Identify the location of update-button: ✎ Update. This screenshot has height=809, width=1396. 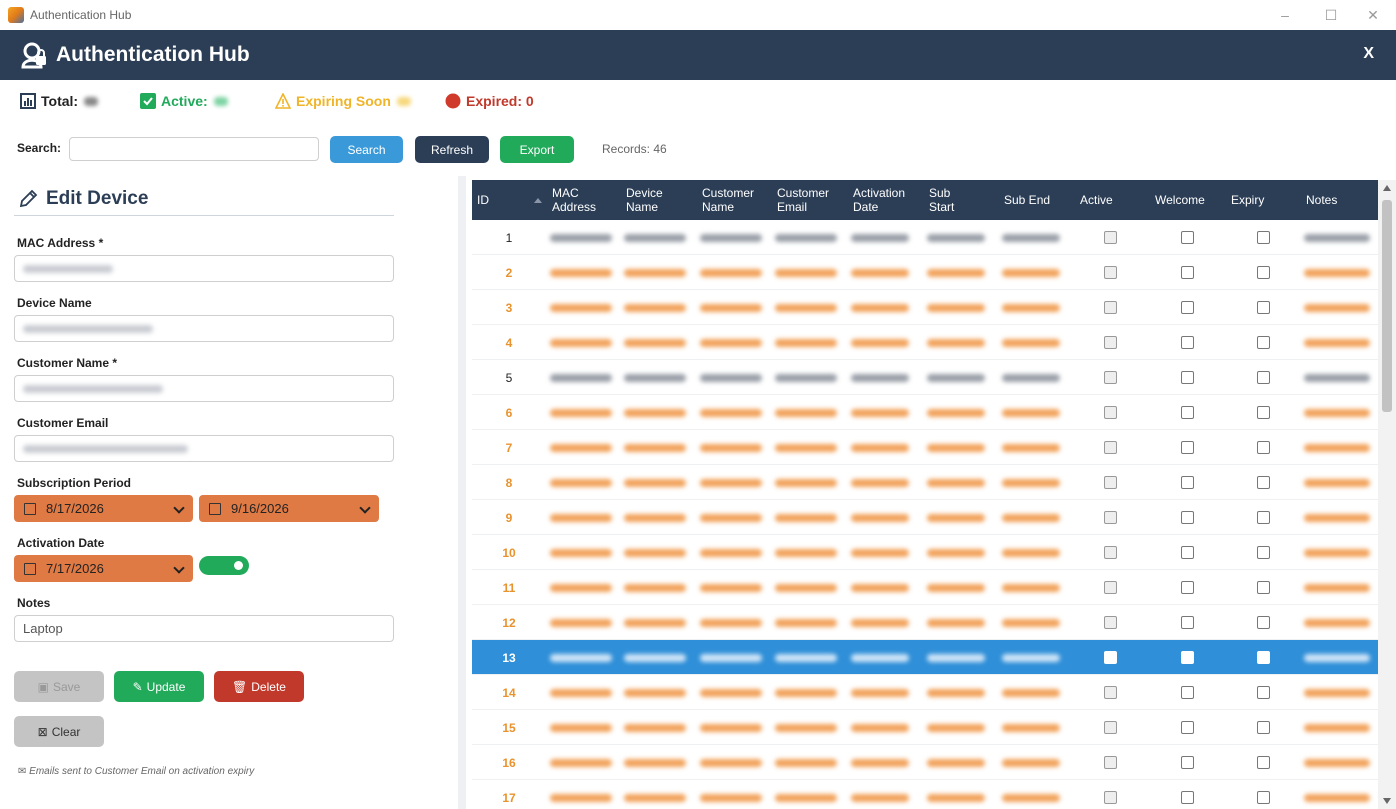
(159, 686).